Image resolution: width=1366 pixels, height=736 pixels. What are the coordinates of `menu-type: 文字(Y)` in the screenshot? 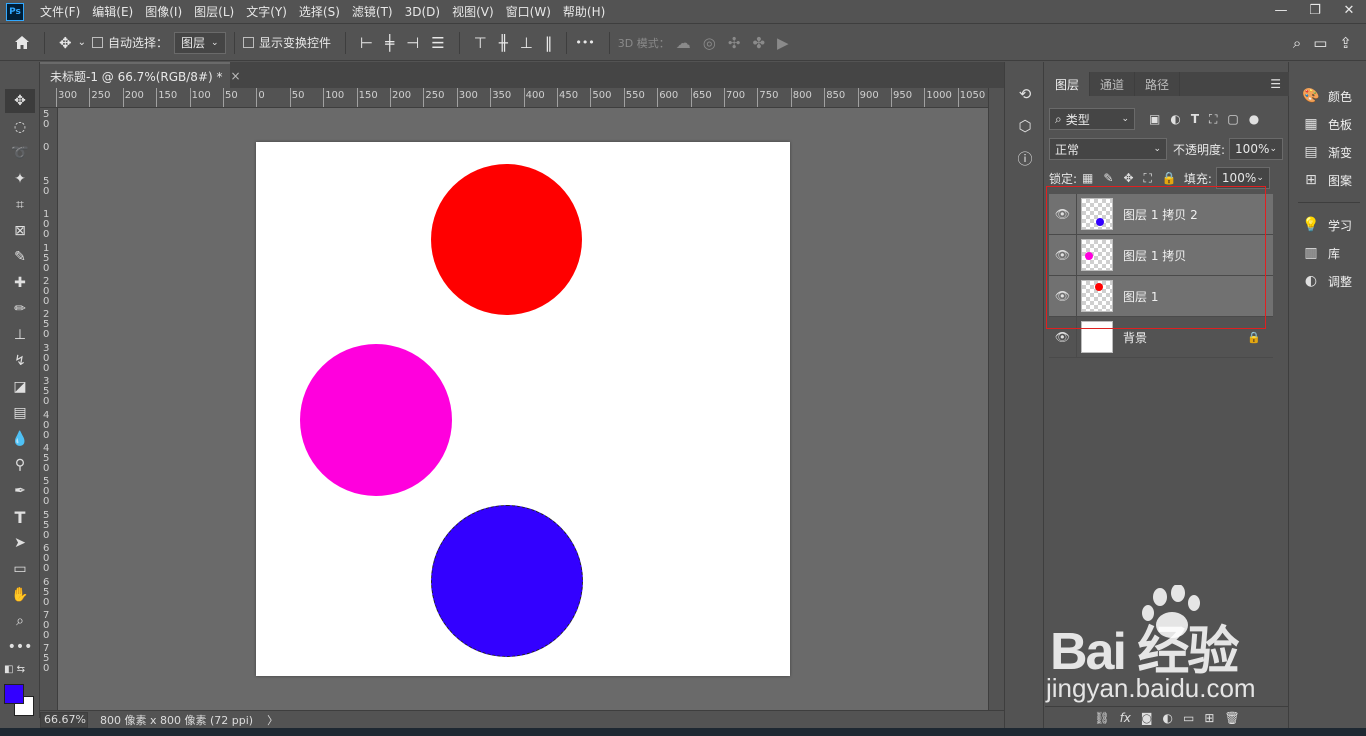 It's located at (266, 12).